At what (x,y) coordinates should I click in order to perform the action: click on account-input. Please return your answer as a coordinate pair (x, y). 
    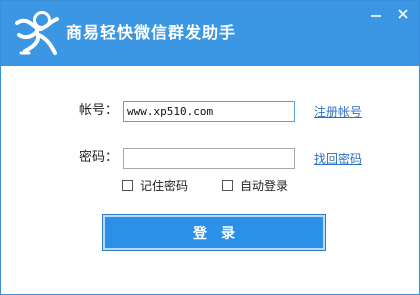
    Looking at the image, I should click on (209, 111).